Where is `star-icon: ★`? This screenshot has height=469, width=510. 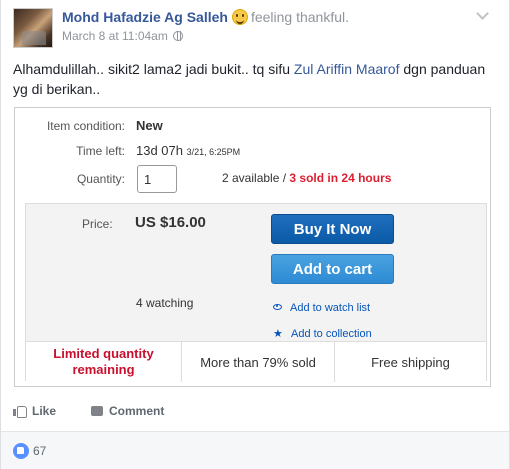 star-icon: ★ is located at coordinates (278, 334).